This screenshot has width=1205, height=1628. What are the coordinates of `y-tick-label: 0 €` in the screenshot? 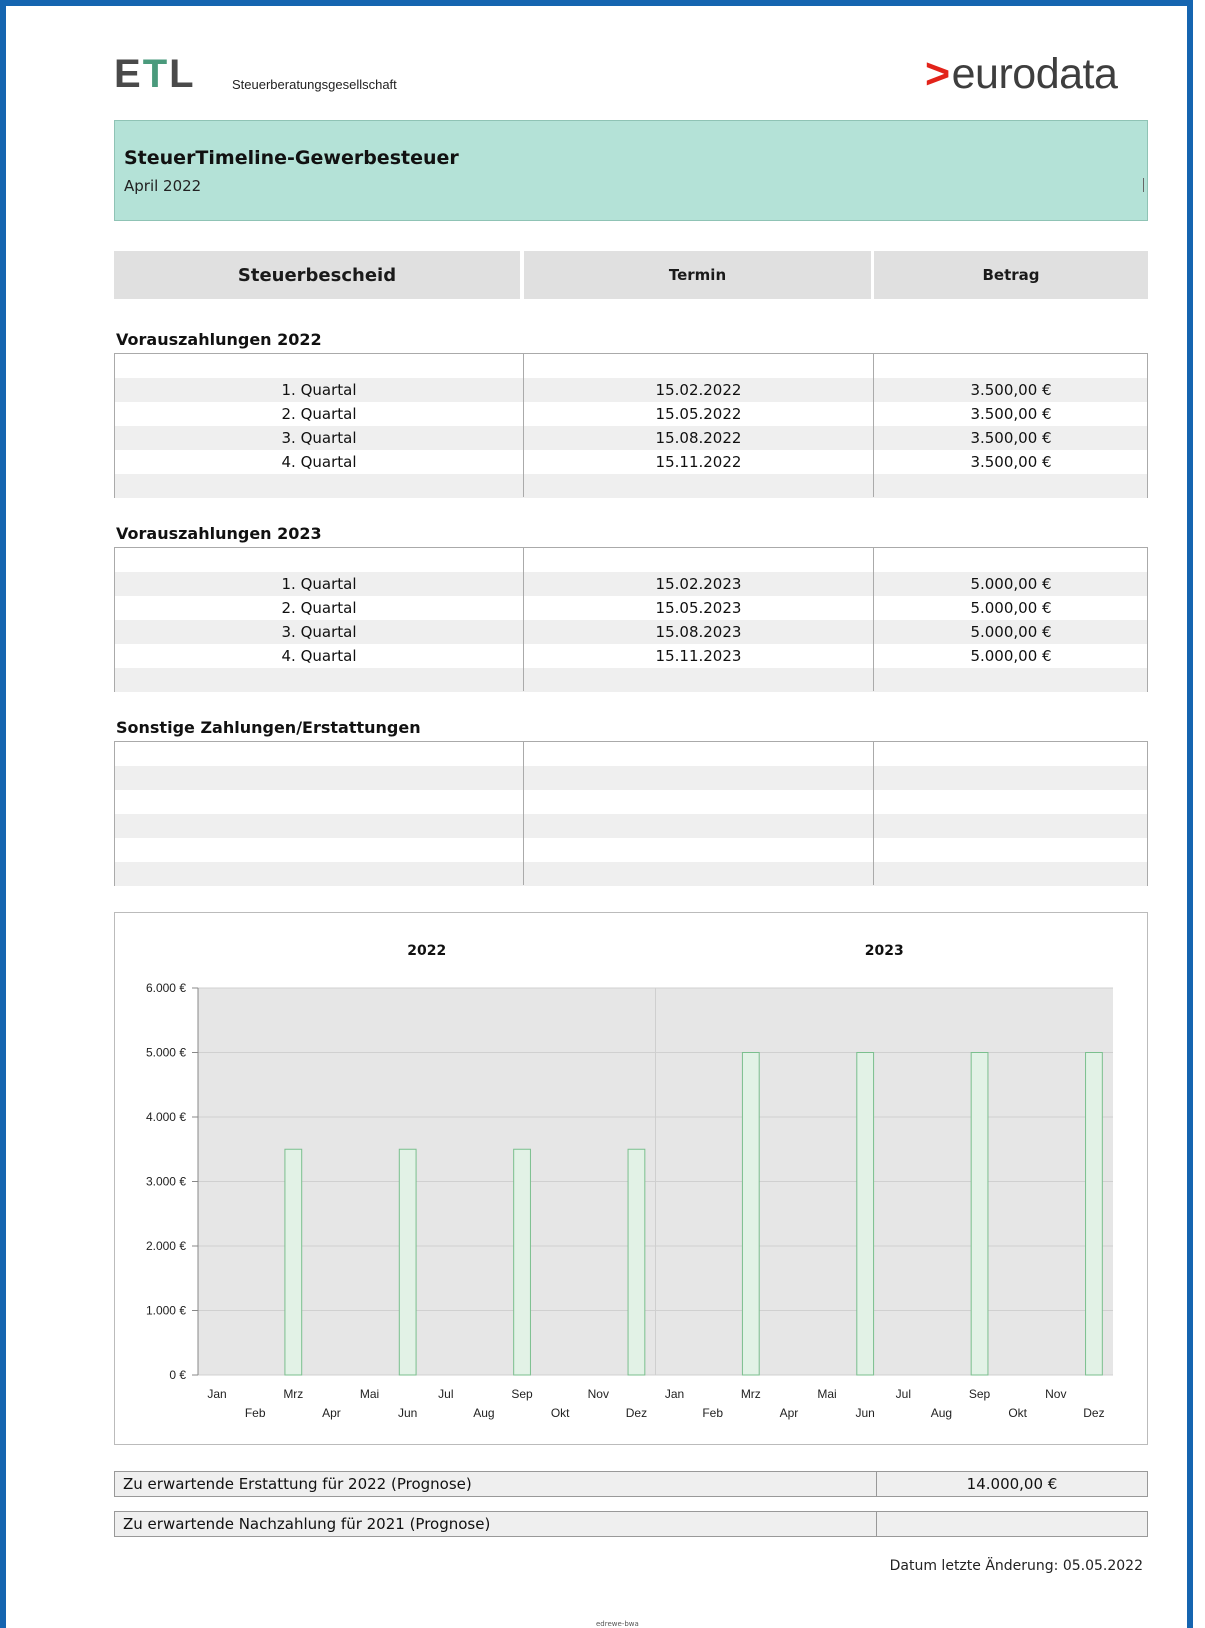 It's located at (177, 1375).